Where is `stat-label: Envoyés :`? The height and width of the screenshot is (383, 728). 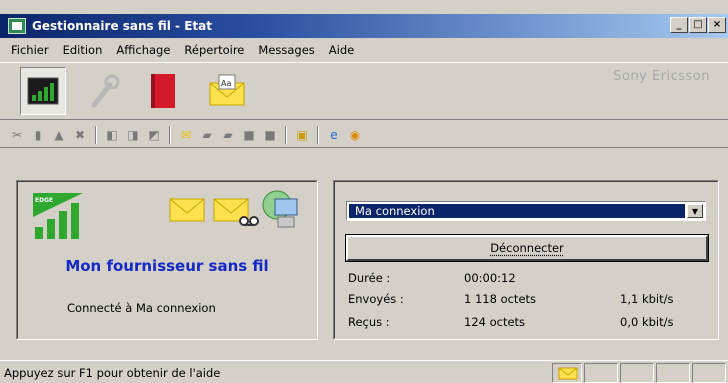 stat-label: Envoyés : is located at coordinates (376, 299).